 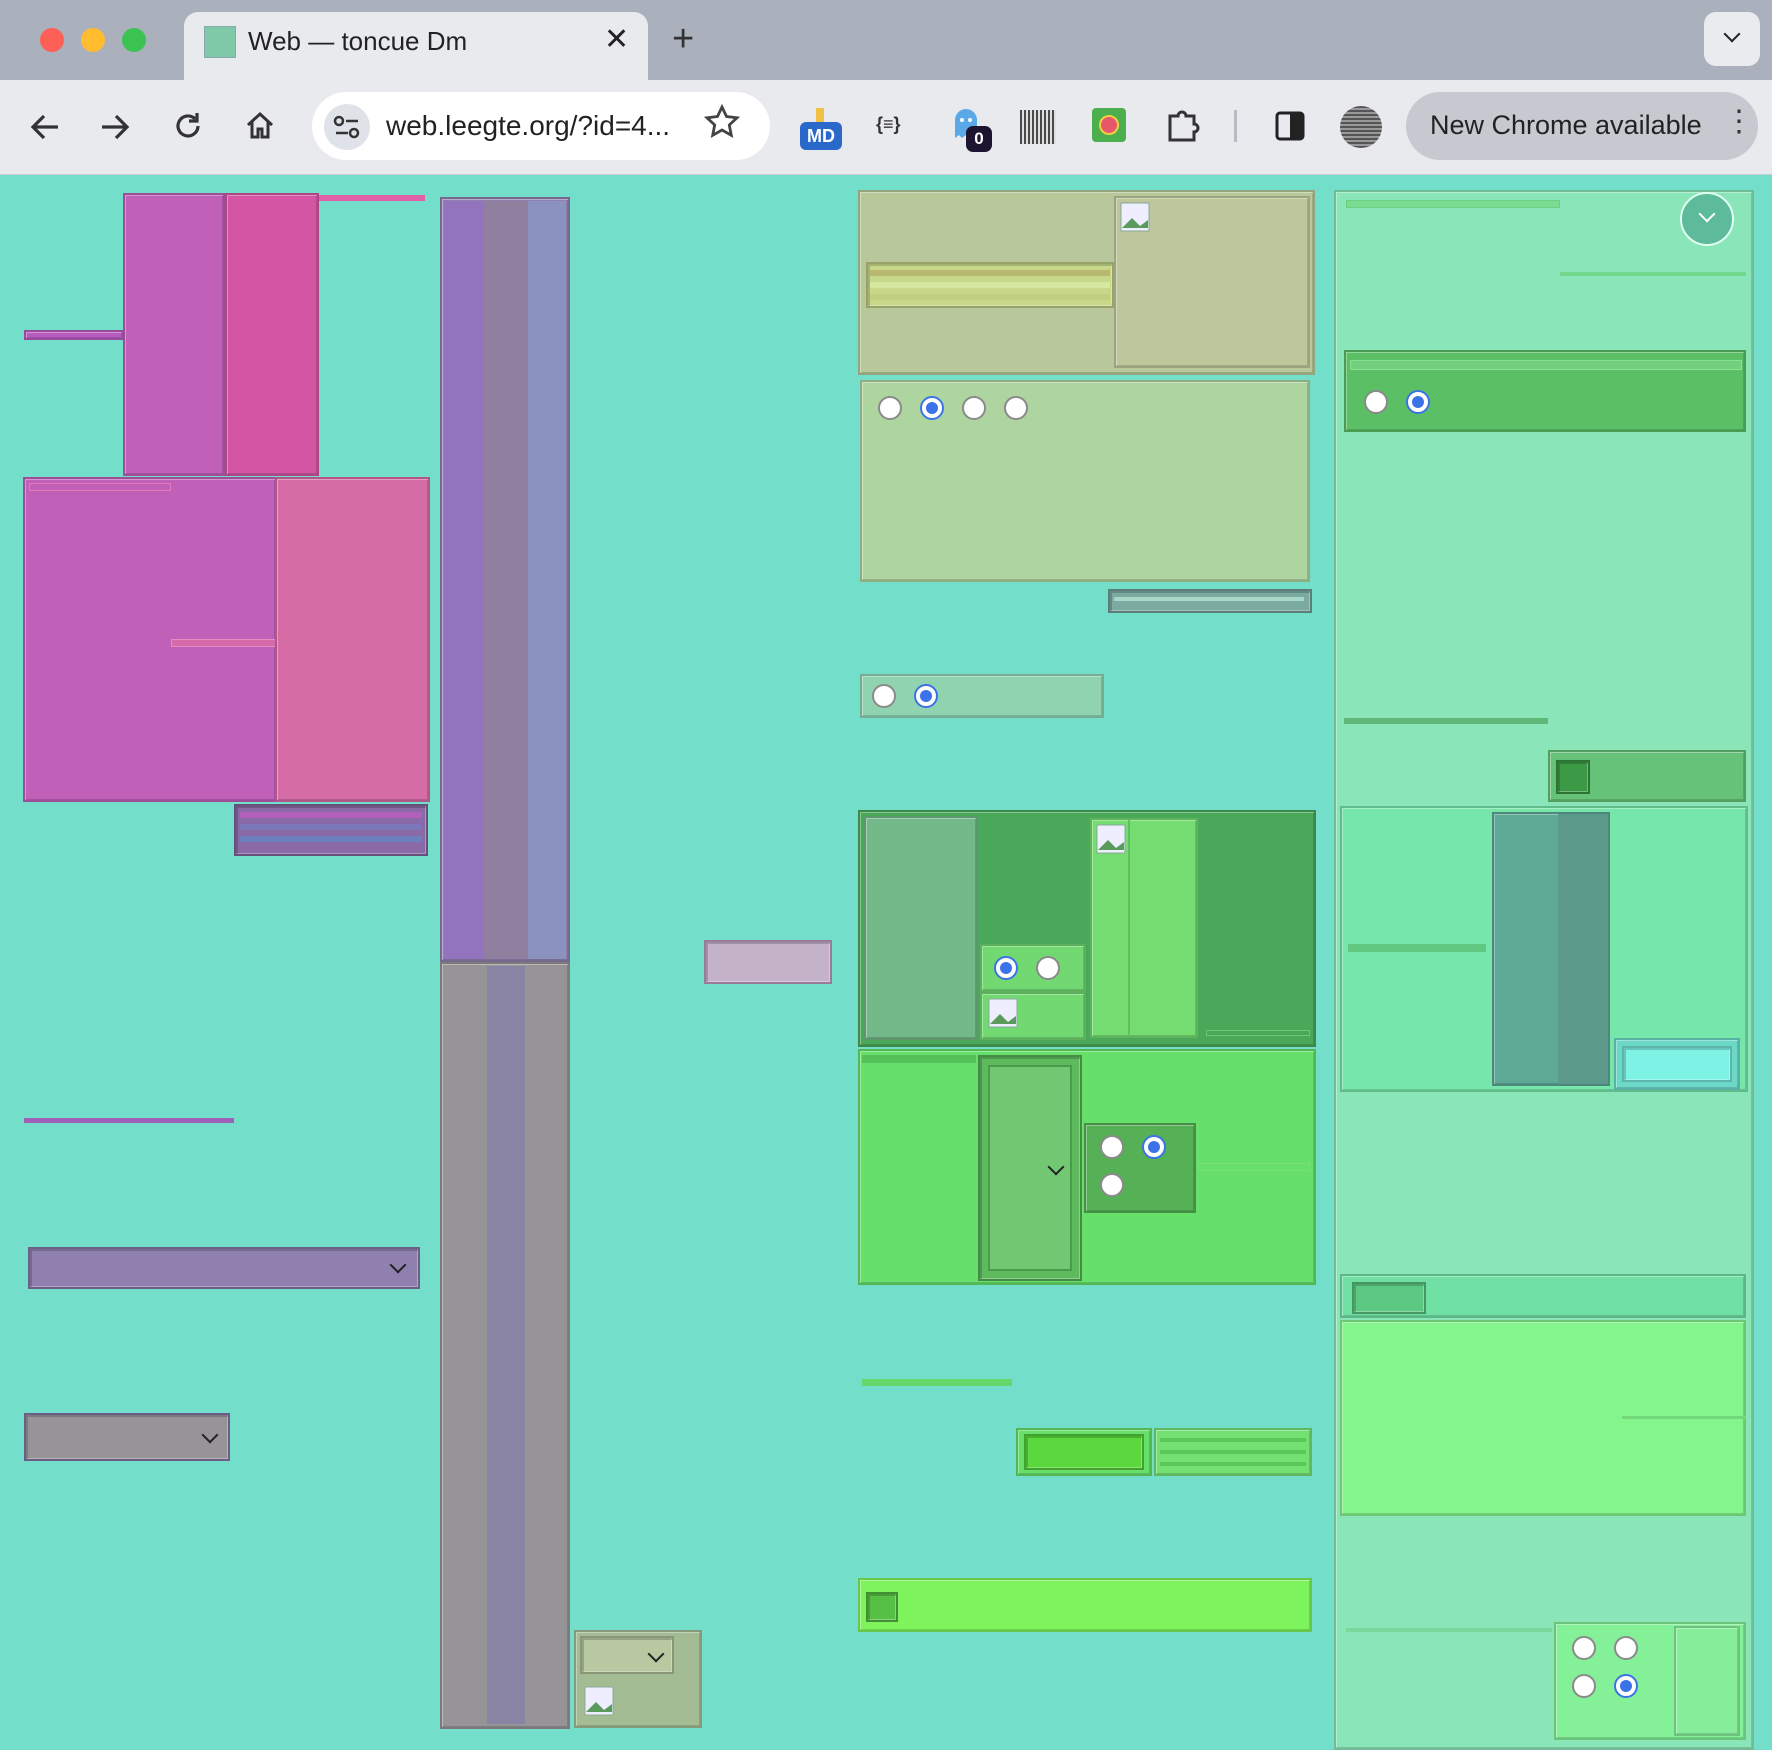 I want to click on green-radio-panel, so click(x=1033, y=968).